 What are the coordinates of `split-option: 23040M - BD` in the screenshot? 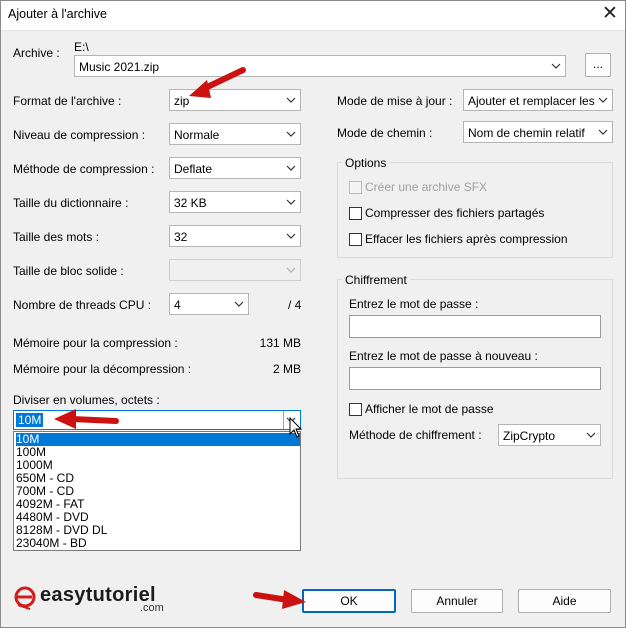 It's located at (158, 543).